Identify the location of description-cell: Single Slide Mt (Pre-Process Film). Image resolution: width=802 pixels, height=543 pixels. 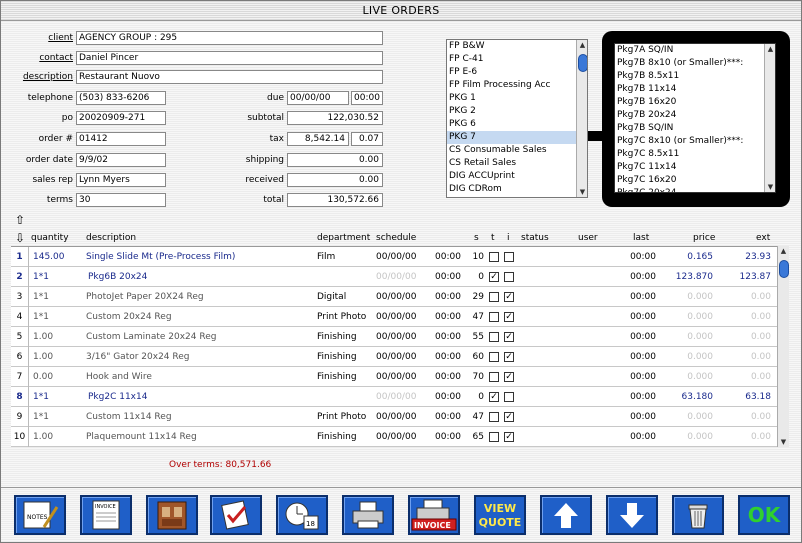
(198, 257).